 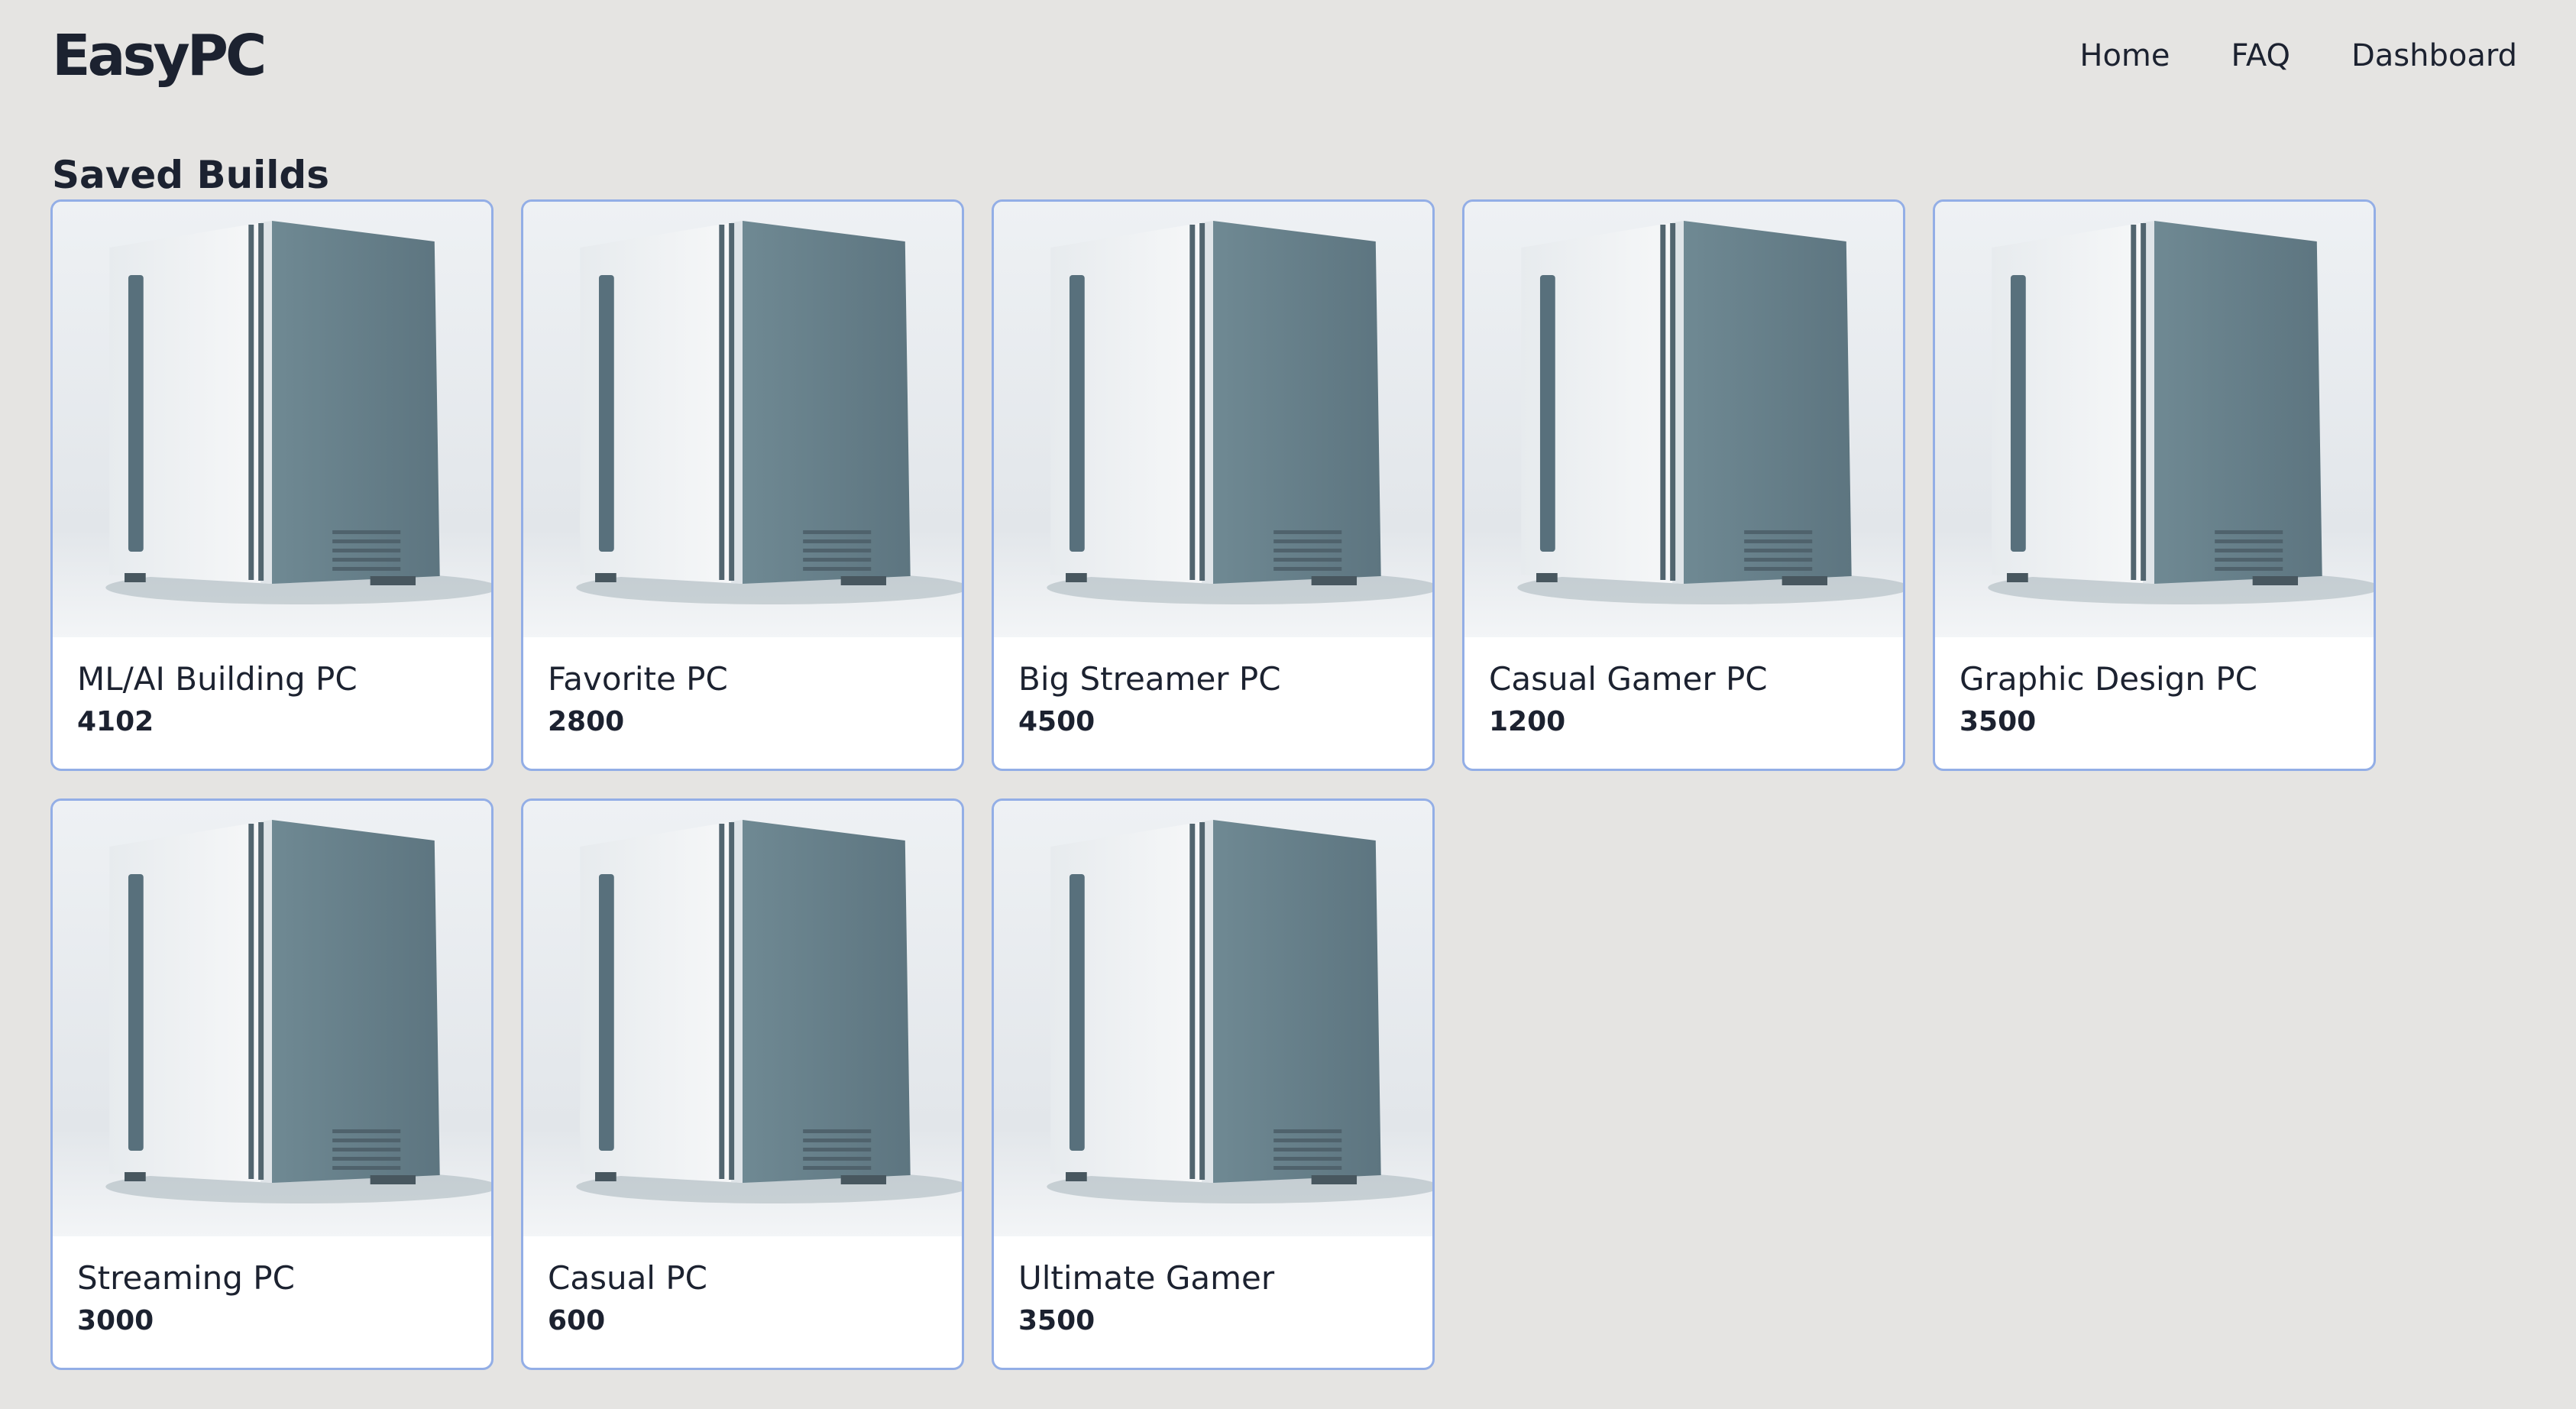 I want to click on build-card: Casual Gamer PC 1200, so click(x=1683, y=485).